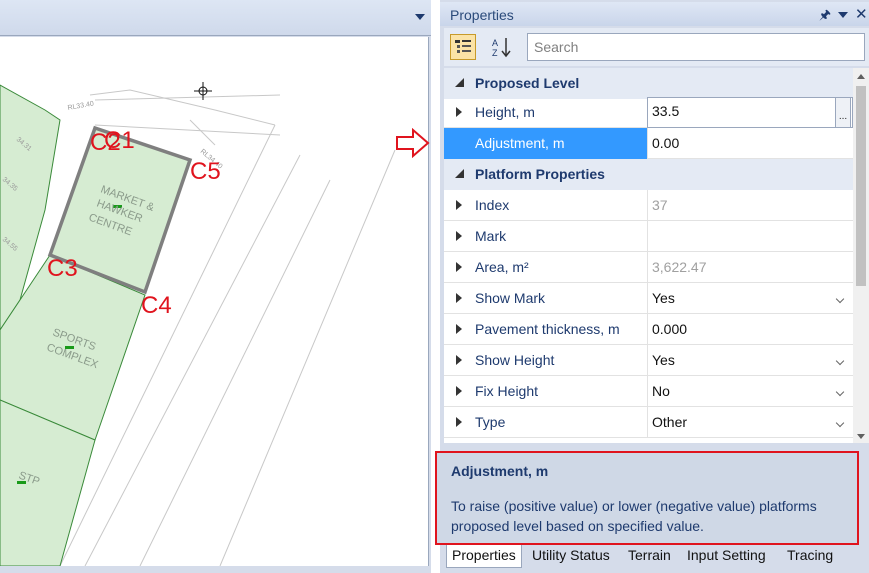  What do you see at coordinates (750, 329) in the screenshot?
I see `pavement-thickness-field: 0.000` at bounding box center [750, 329].